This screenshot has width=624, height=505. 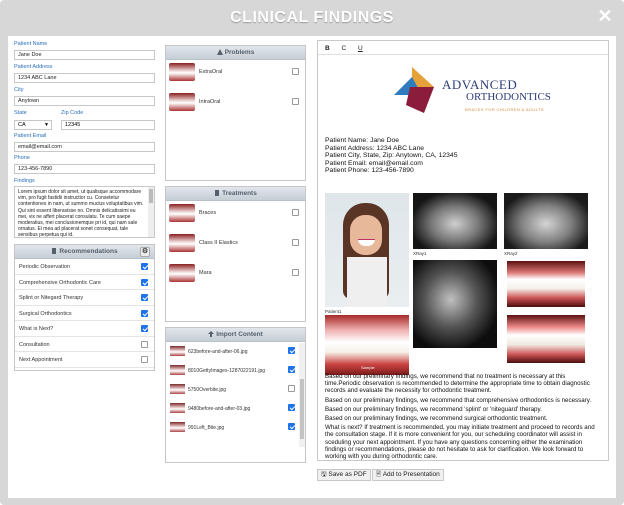 I want to click on treatment-item: Braces, so click(x=235, y=216).